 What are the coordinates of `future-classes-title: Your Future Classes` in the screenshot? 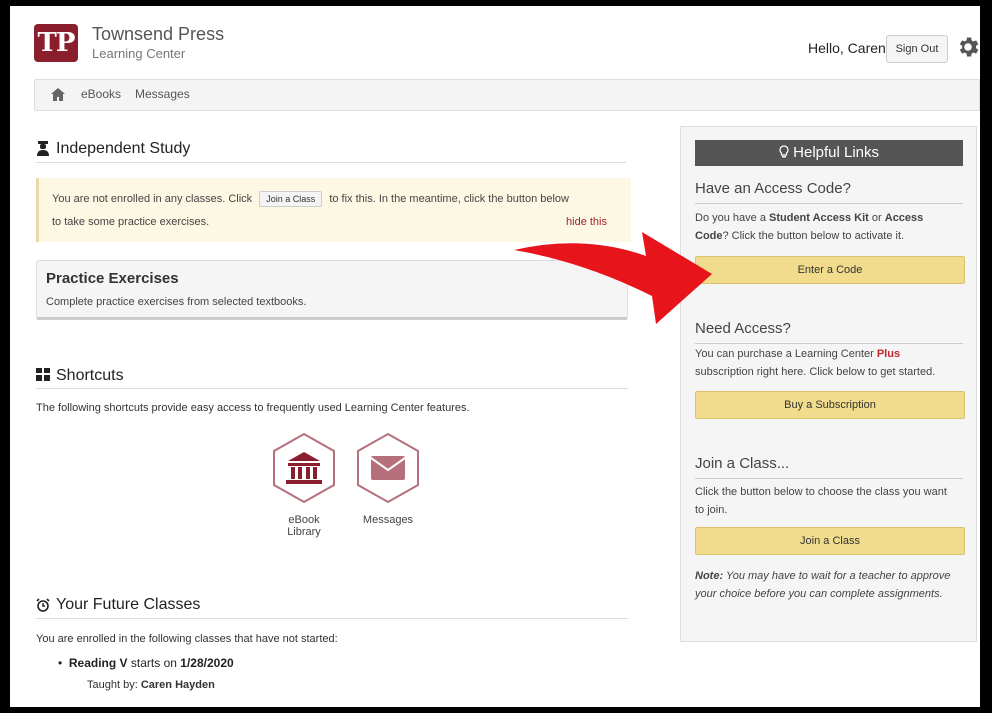 It's located at (128, 604).